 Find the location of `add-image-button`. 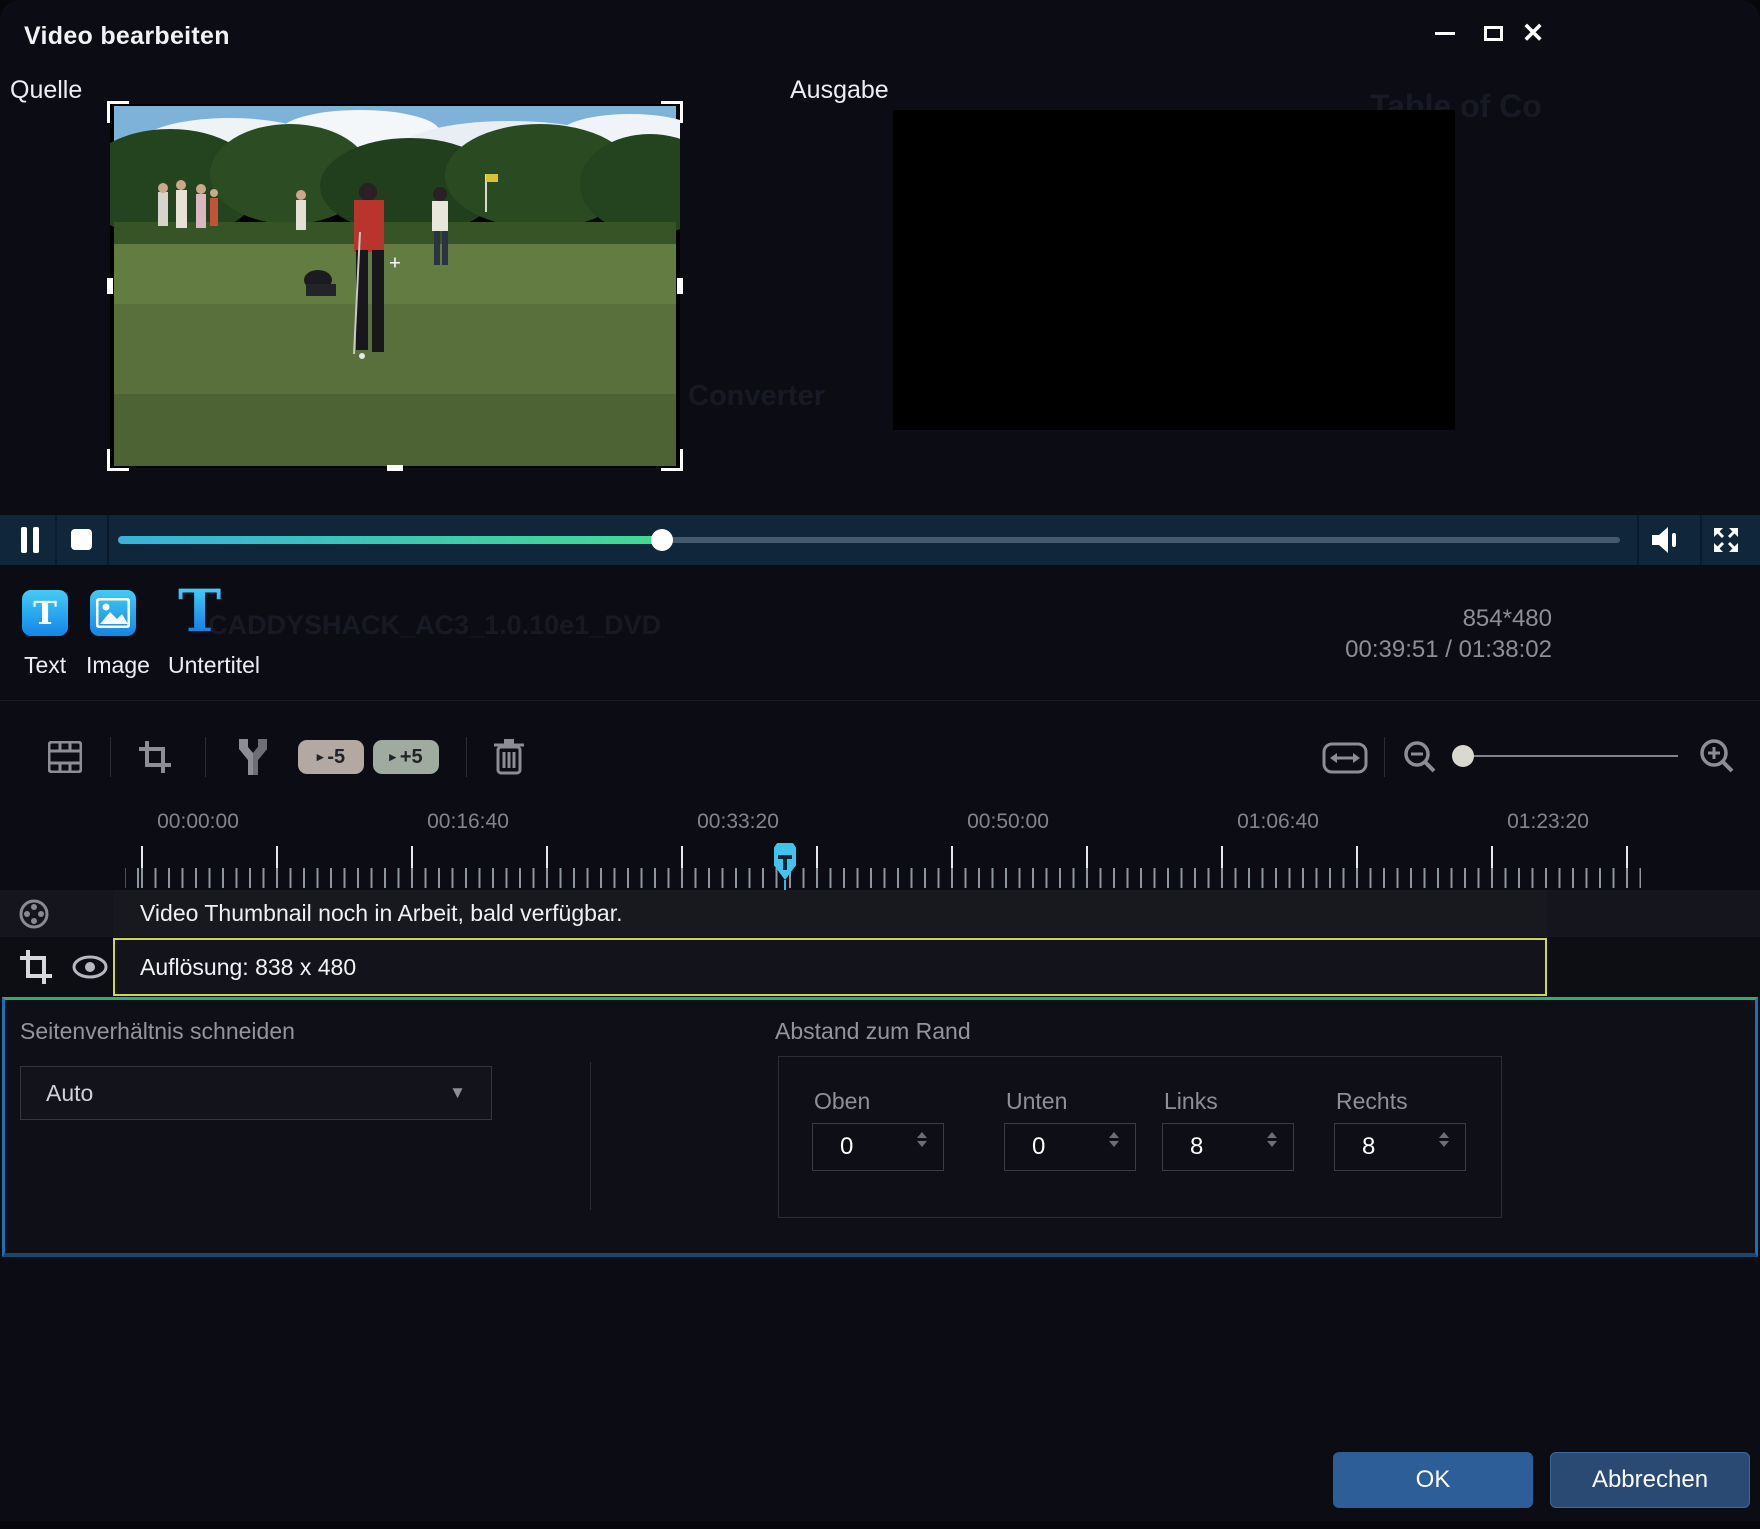

add-image-button is located at coordinates (113, 613).